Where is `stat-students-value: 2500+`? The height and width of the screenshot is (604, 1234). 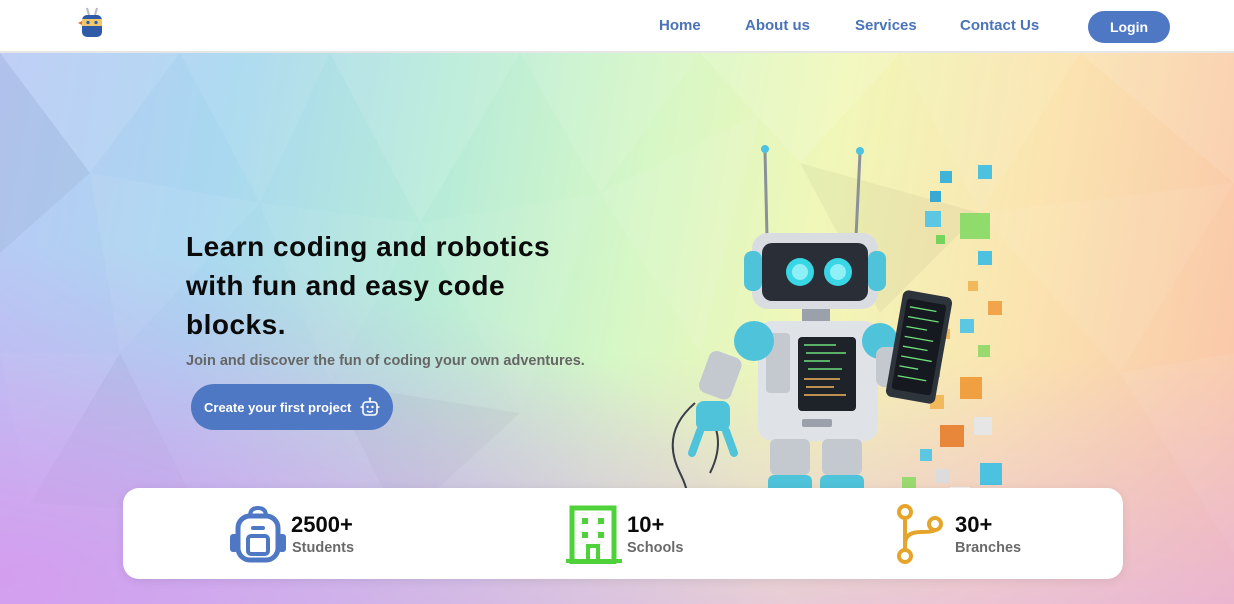 stat-students-value: 2500+ is located at coordinates (322, 524).